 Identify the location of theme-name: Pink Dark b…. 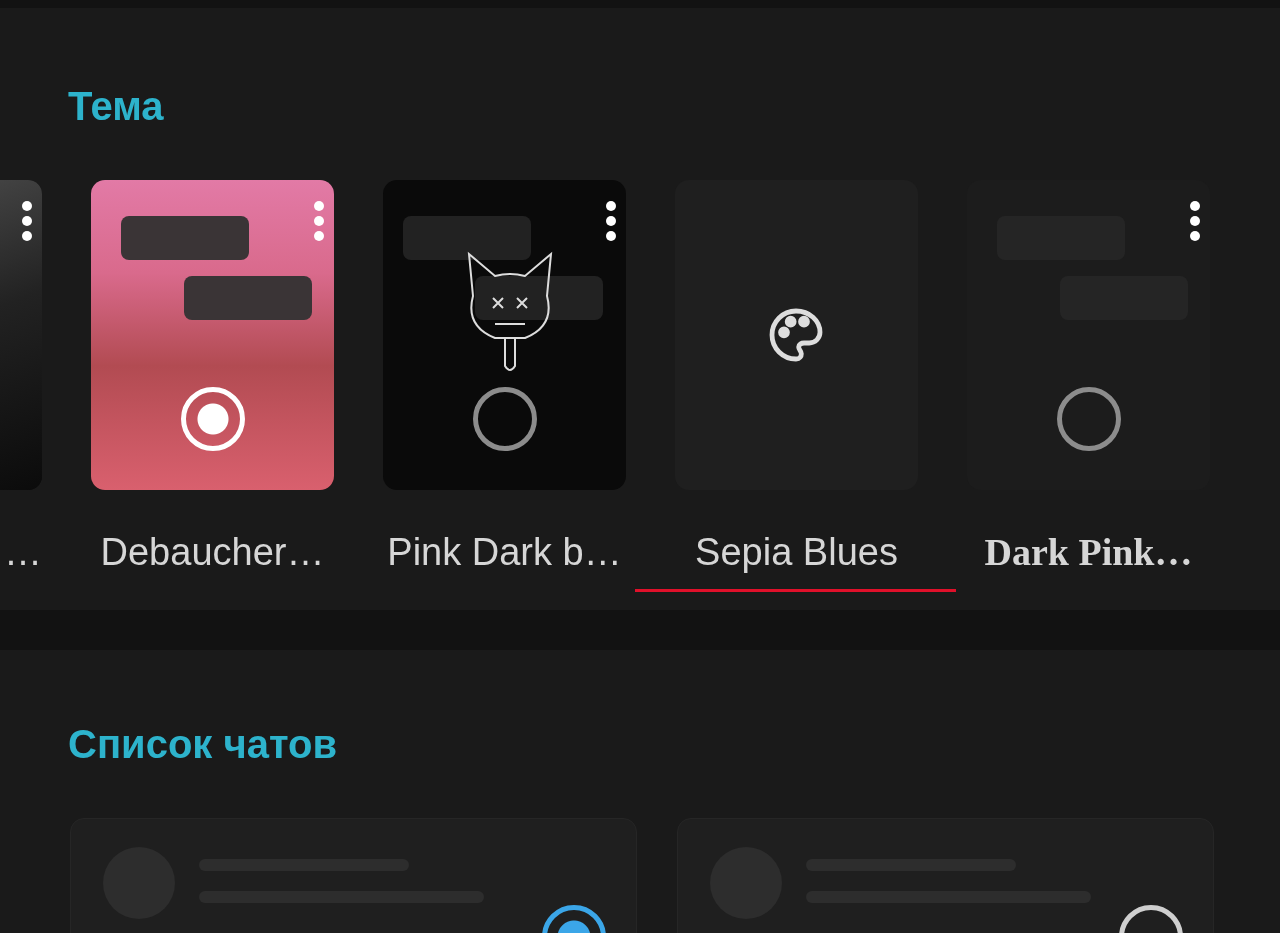
(504, 552).